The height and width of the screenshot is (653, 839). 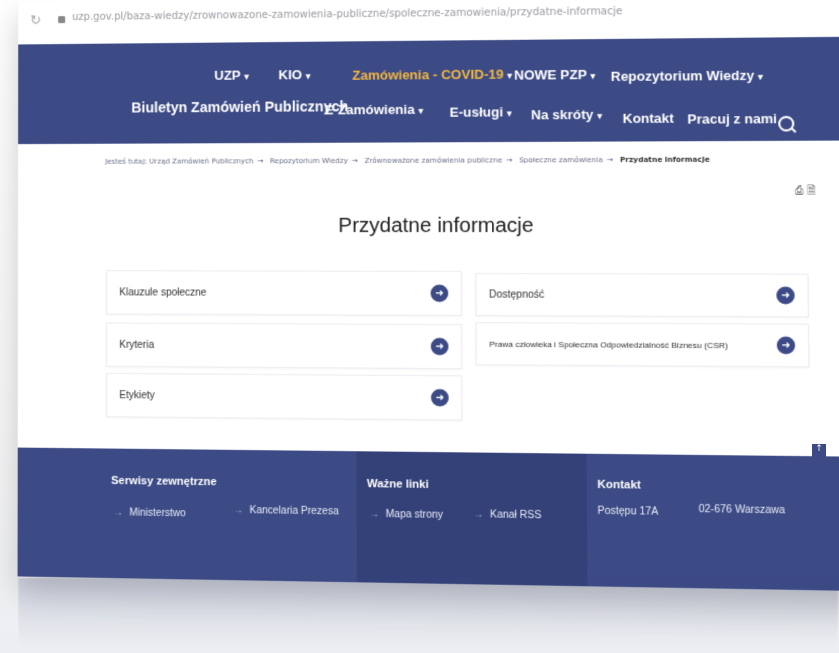 What do you see at coordinates (566, 115) in the screenshot?
I see `nav-item-na-skroty: Na skróty ▾` at bounding box center [566, 115].